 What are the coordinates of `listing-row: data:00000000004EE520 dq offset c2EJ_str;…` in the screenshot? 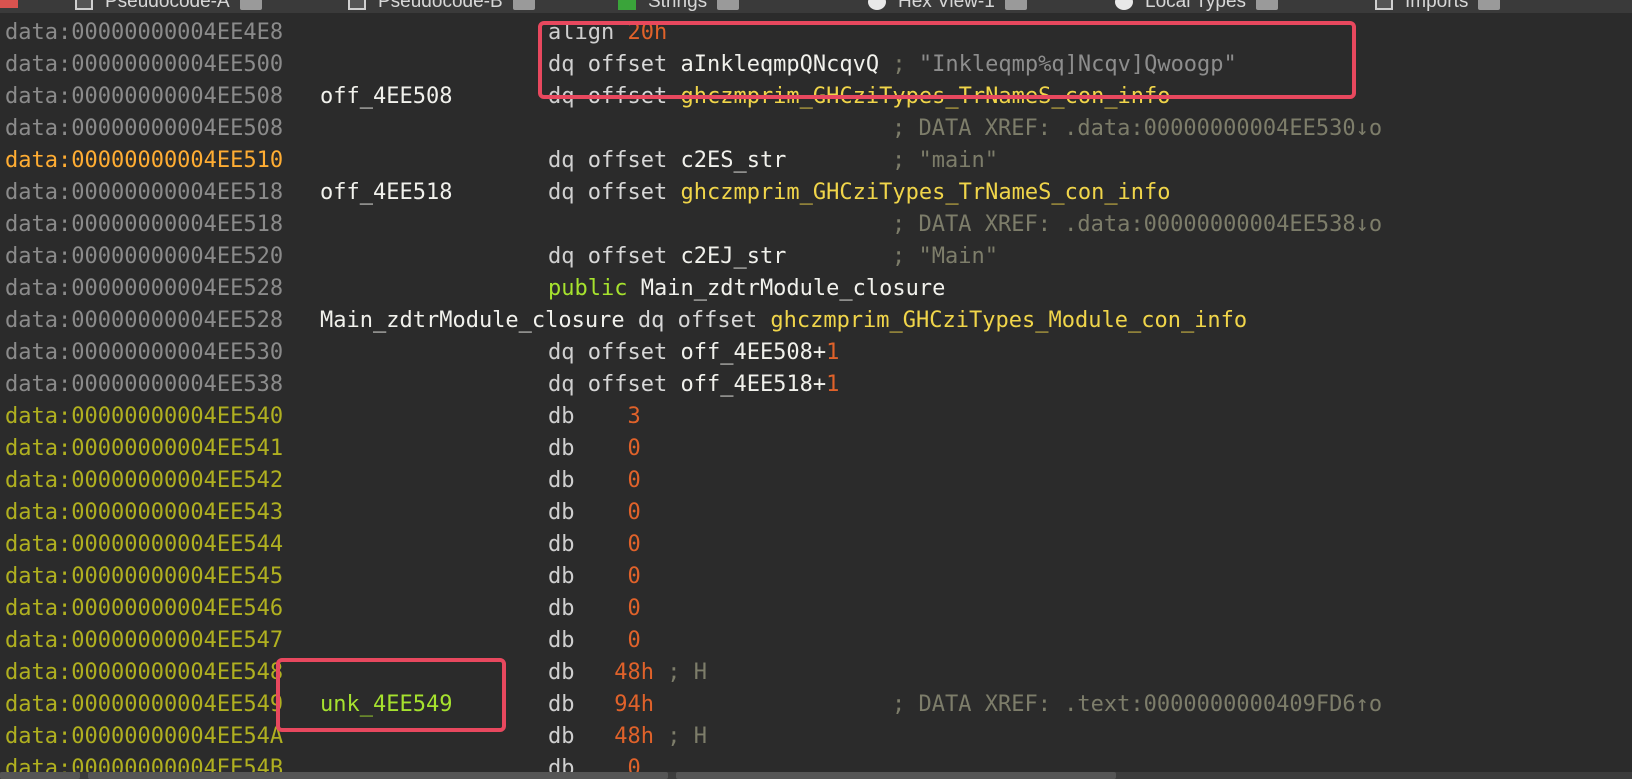 It's located at (816, 257).